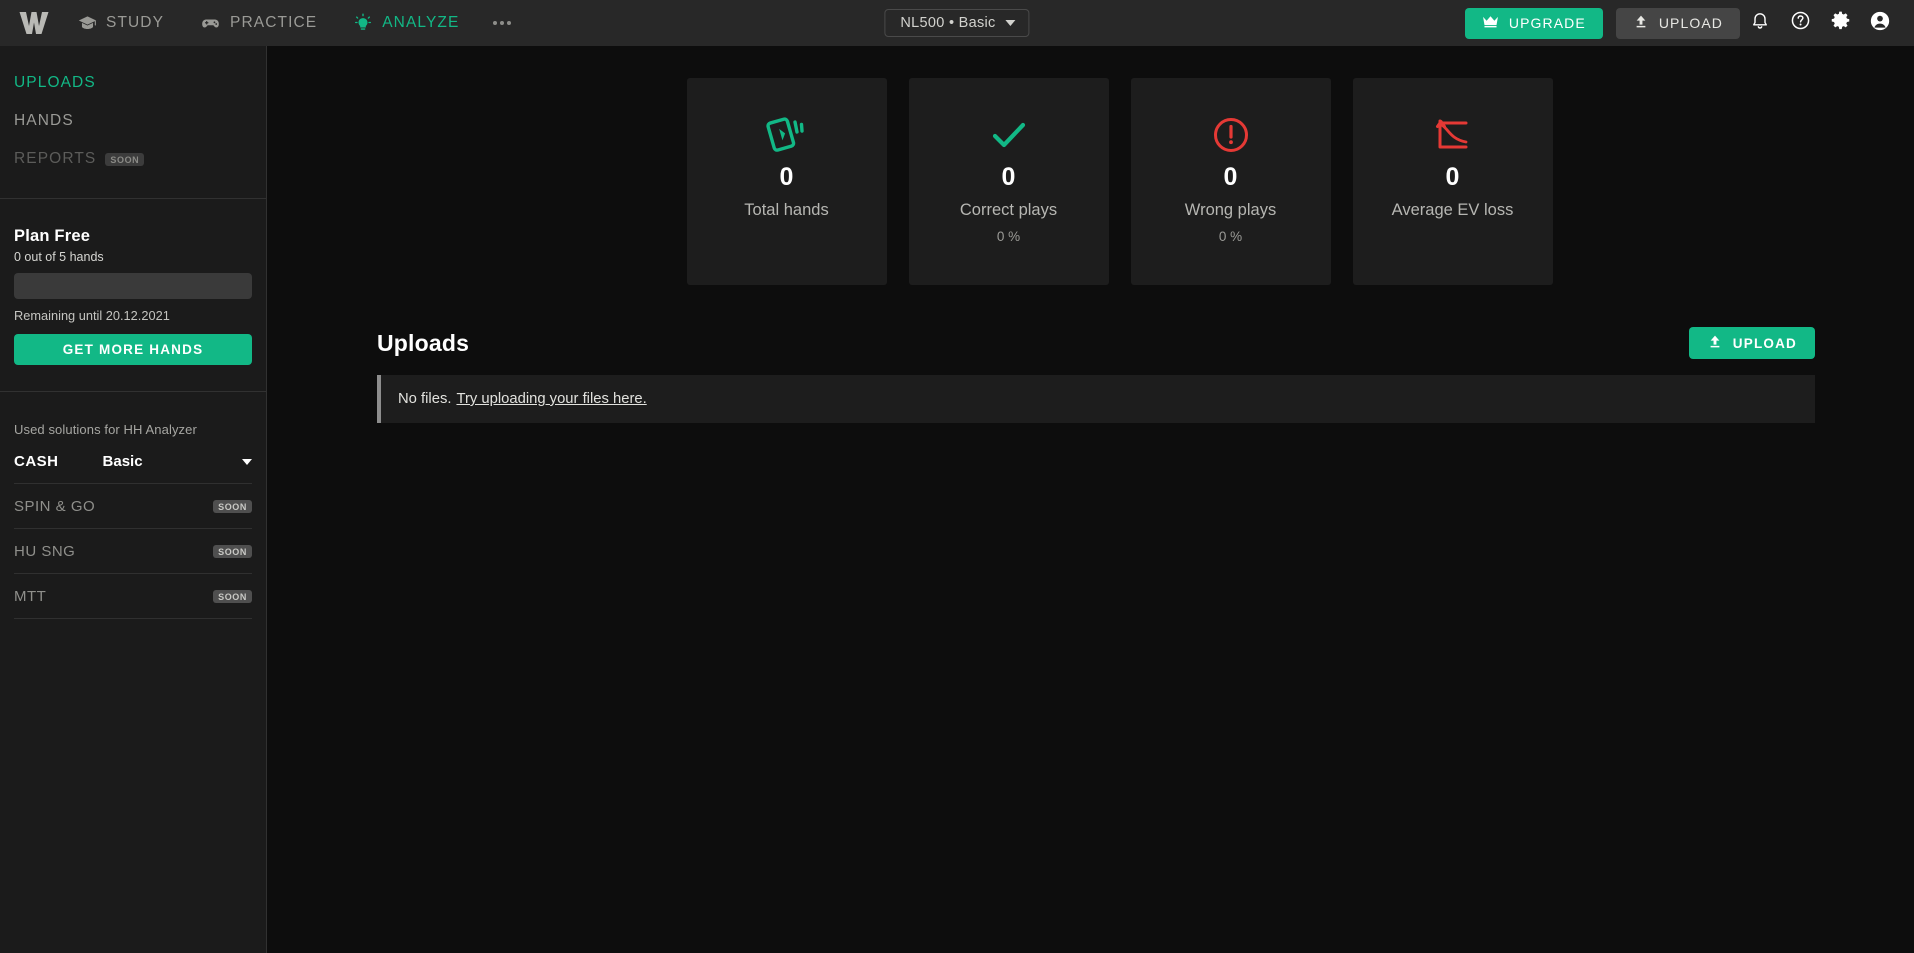 This screenshot has width=1914, height=953. I want to click on account-button, so click(1880, 23).